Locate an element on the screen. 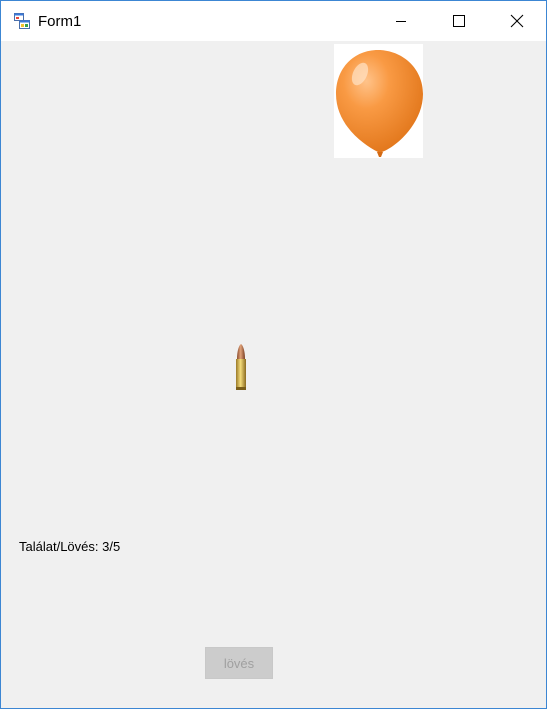 The image size is (547, 709). fire-button-label: lövés is located at coordinates (239, 663).